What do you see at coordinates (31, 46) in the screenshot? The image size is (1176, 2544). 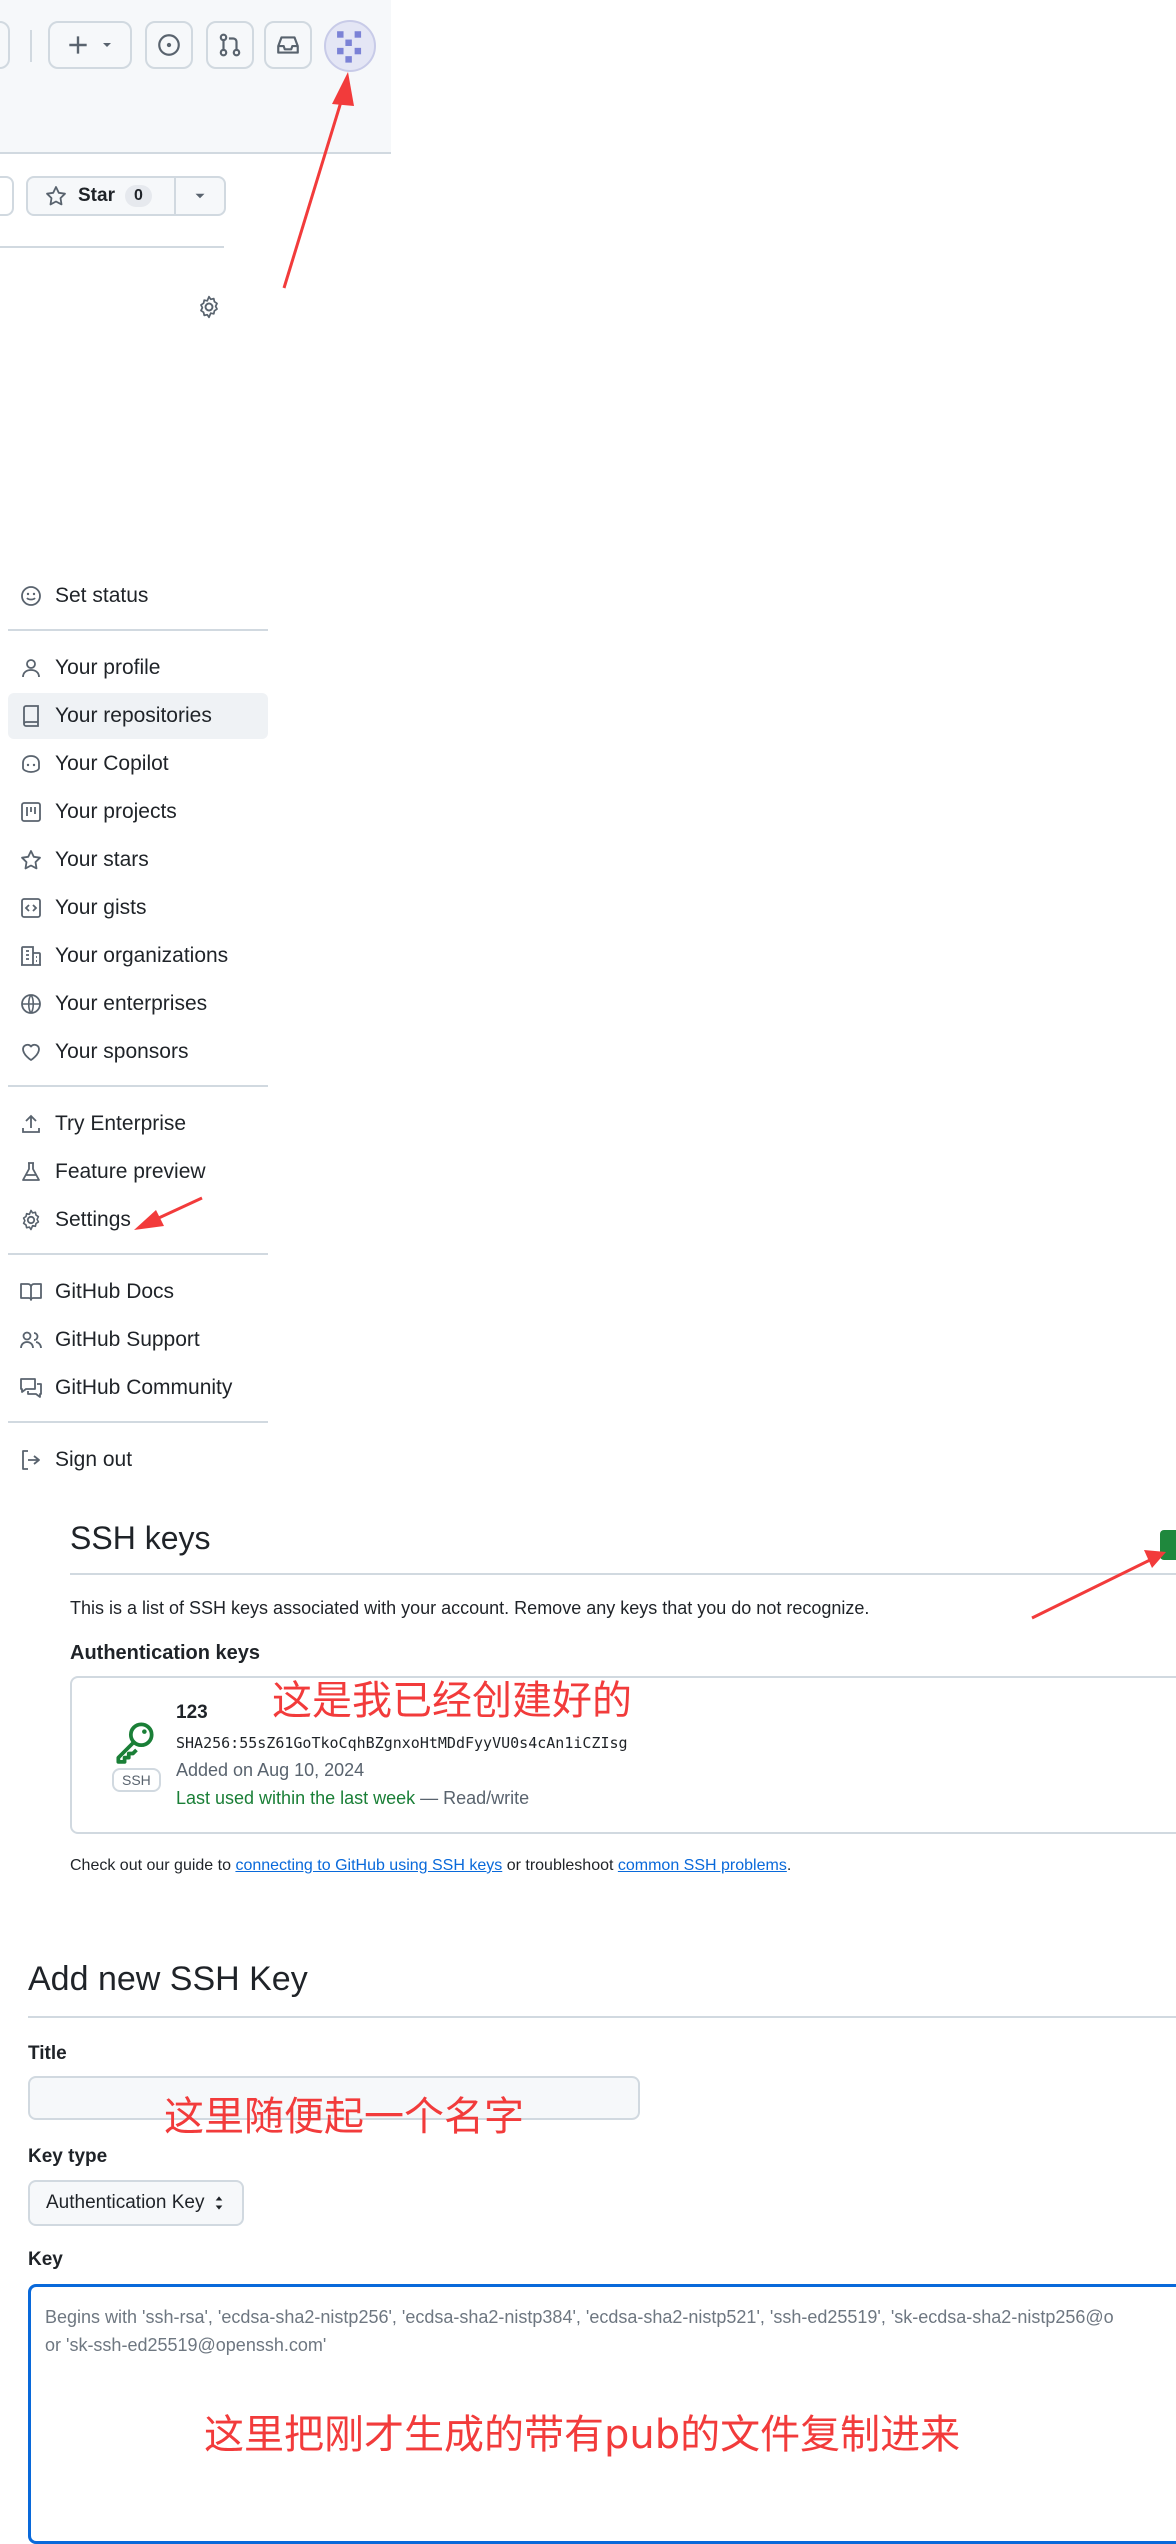 I see `header-divider` at bounding box center [31, 46].